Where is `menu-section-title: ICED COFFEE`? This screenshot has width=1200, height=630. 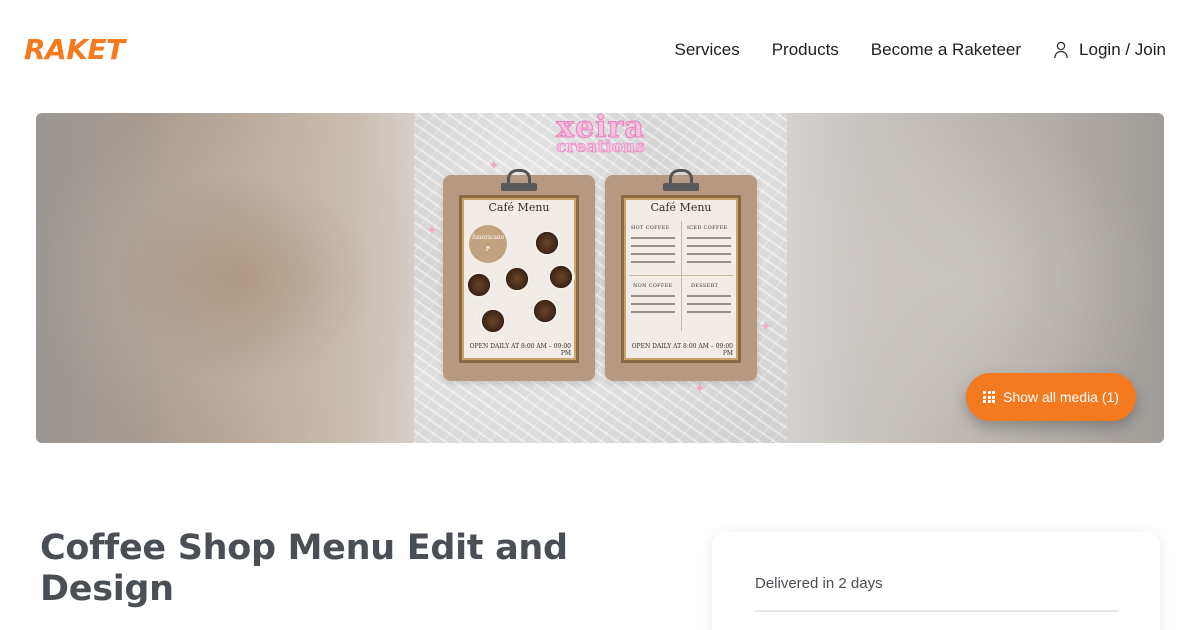
menu-section-title: ICED COFFEE is located at coordinates (707, 228).